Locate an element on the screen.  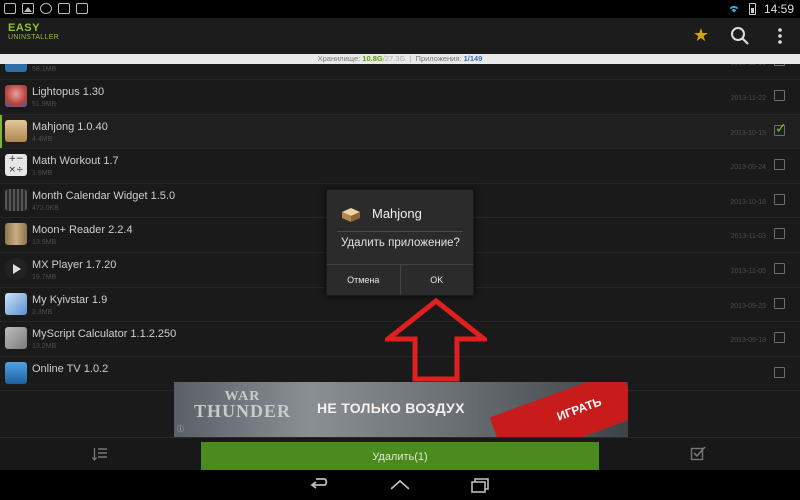
dialog-divider is located at coordinates (400, 231).